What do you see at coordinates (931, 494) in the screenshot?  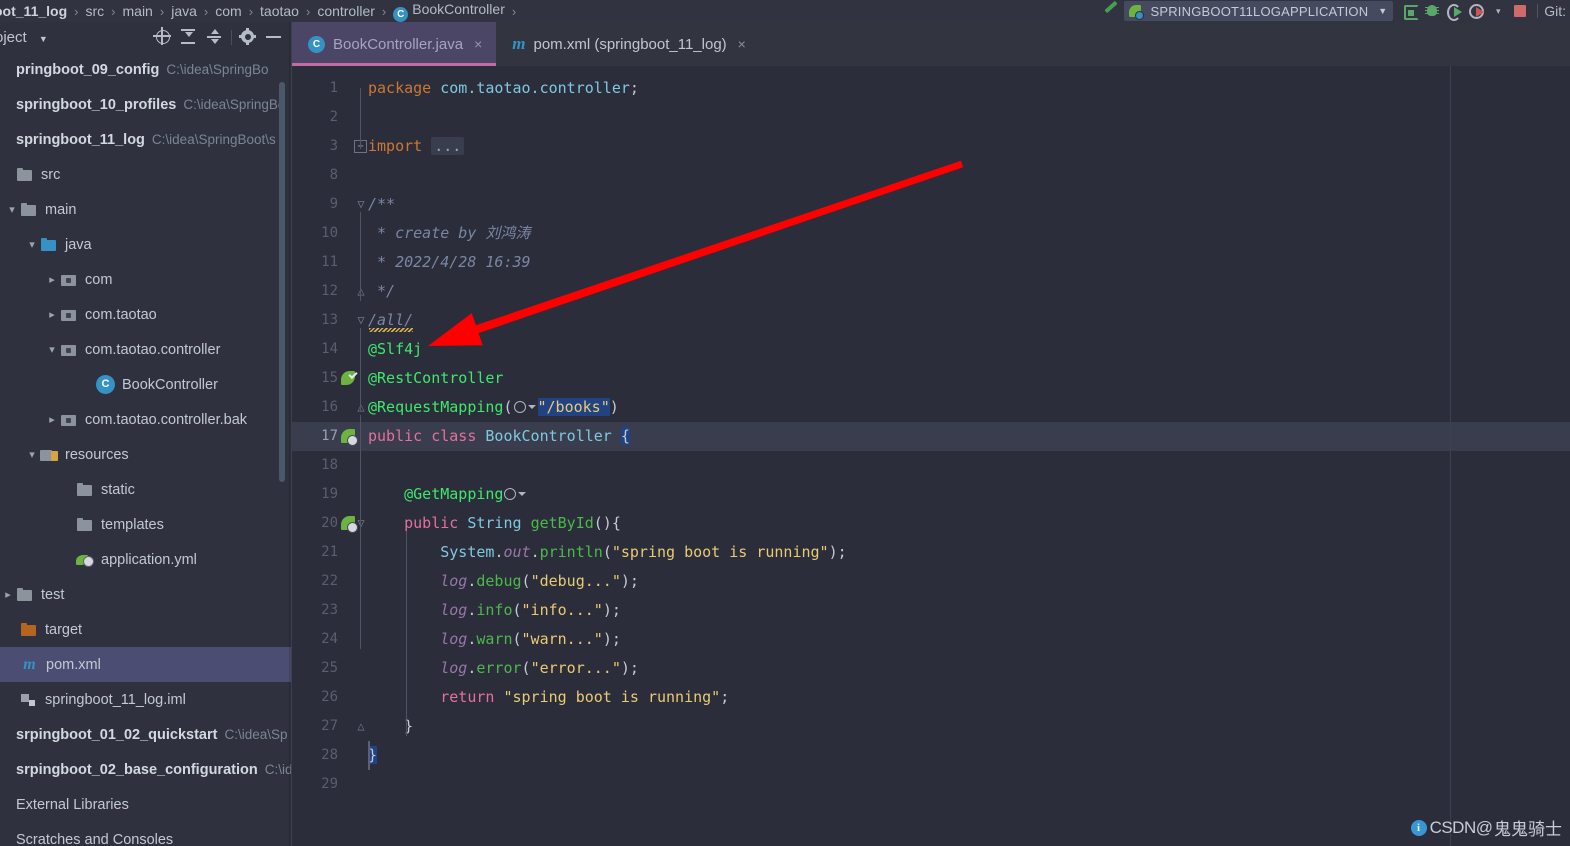 I see `code-line-19: 19 @GetMapping` at bounding box center [931, 494].